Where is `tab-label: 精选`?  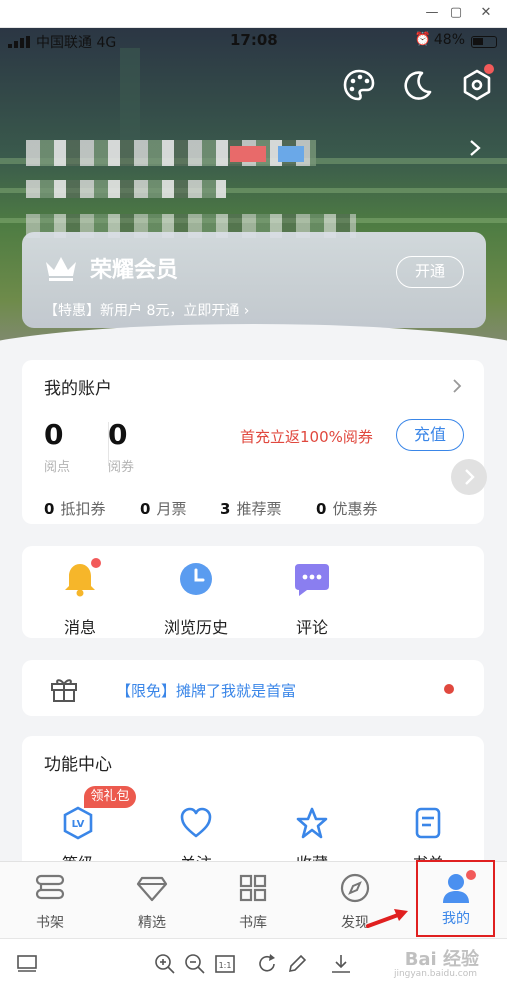 tab-label: 精选 is located at coordinates (152, 923).